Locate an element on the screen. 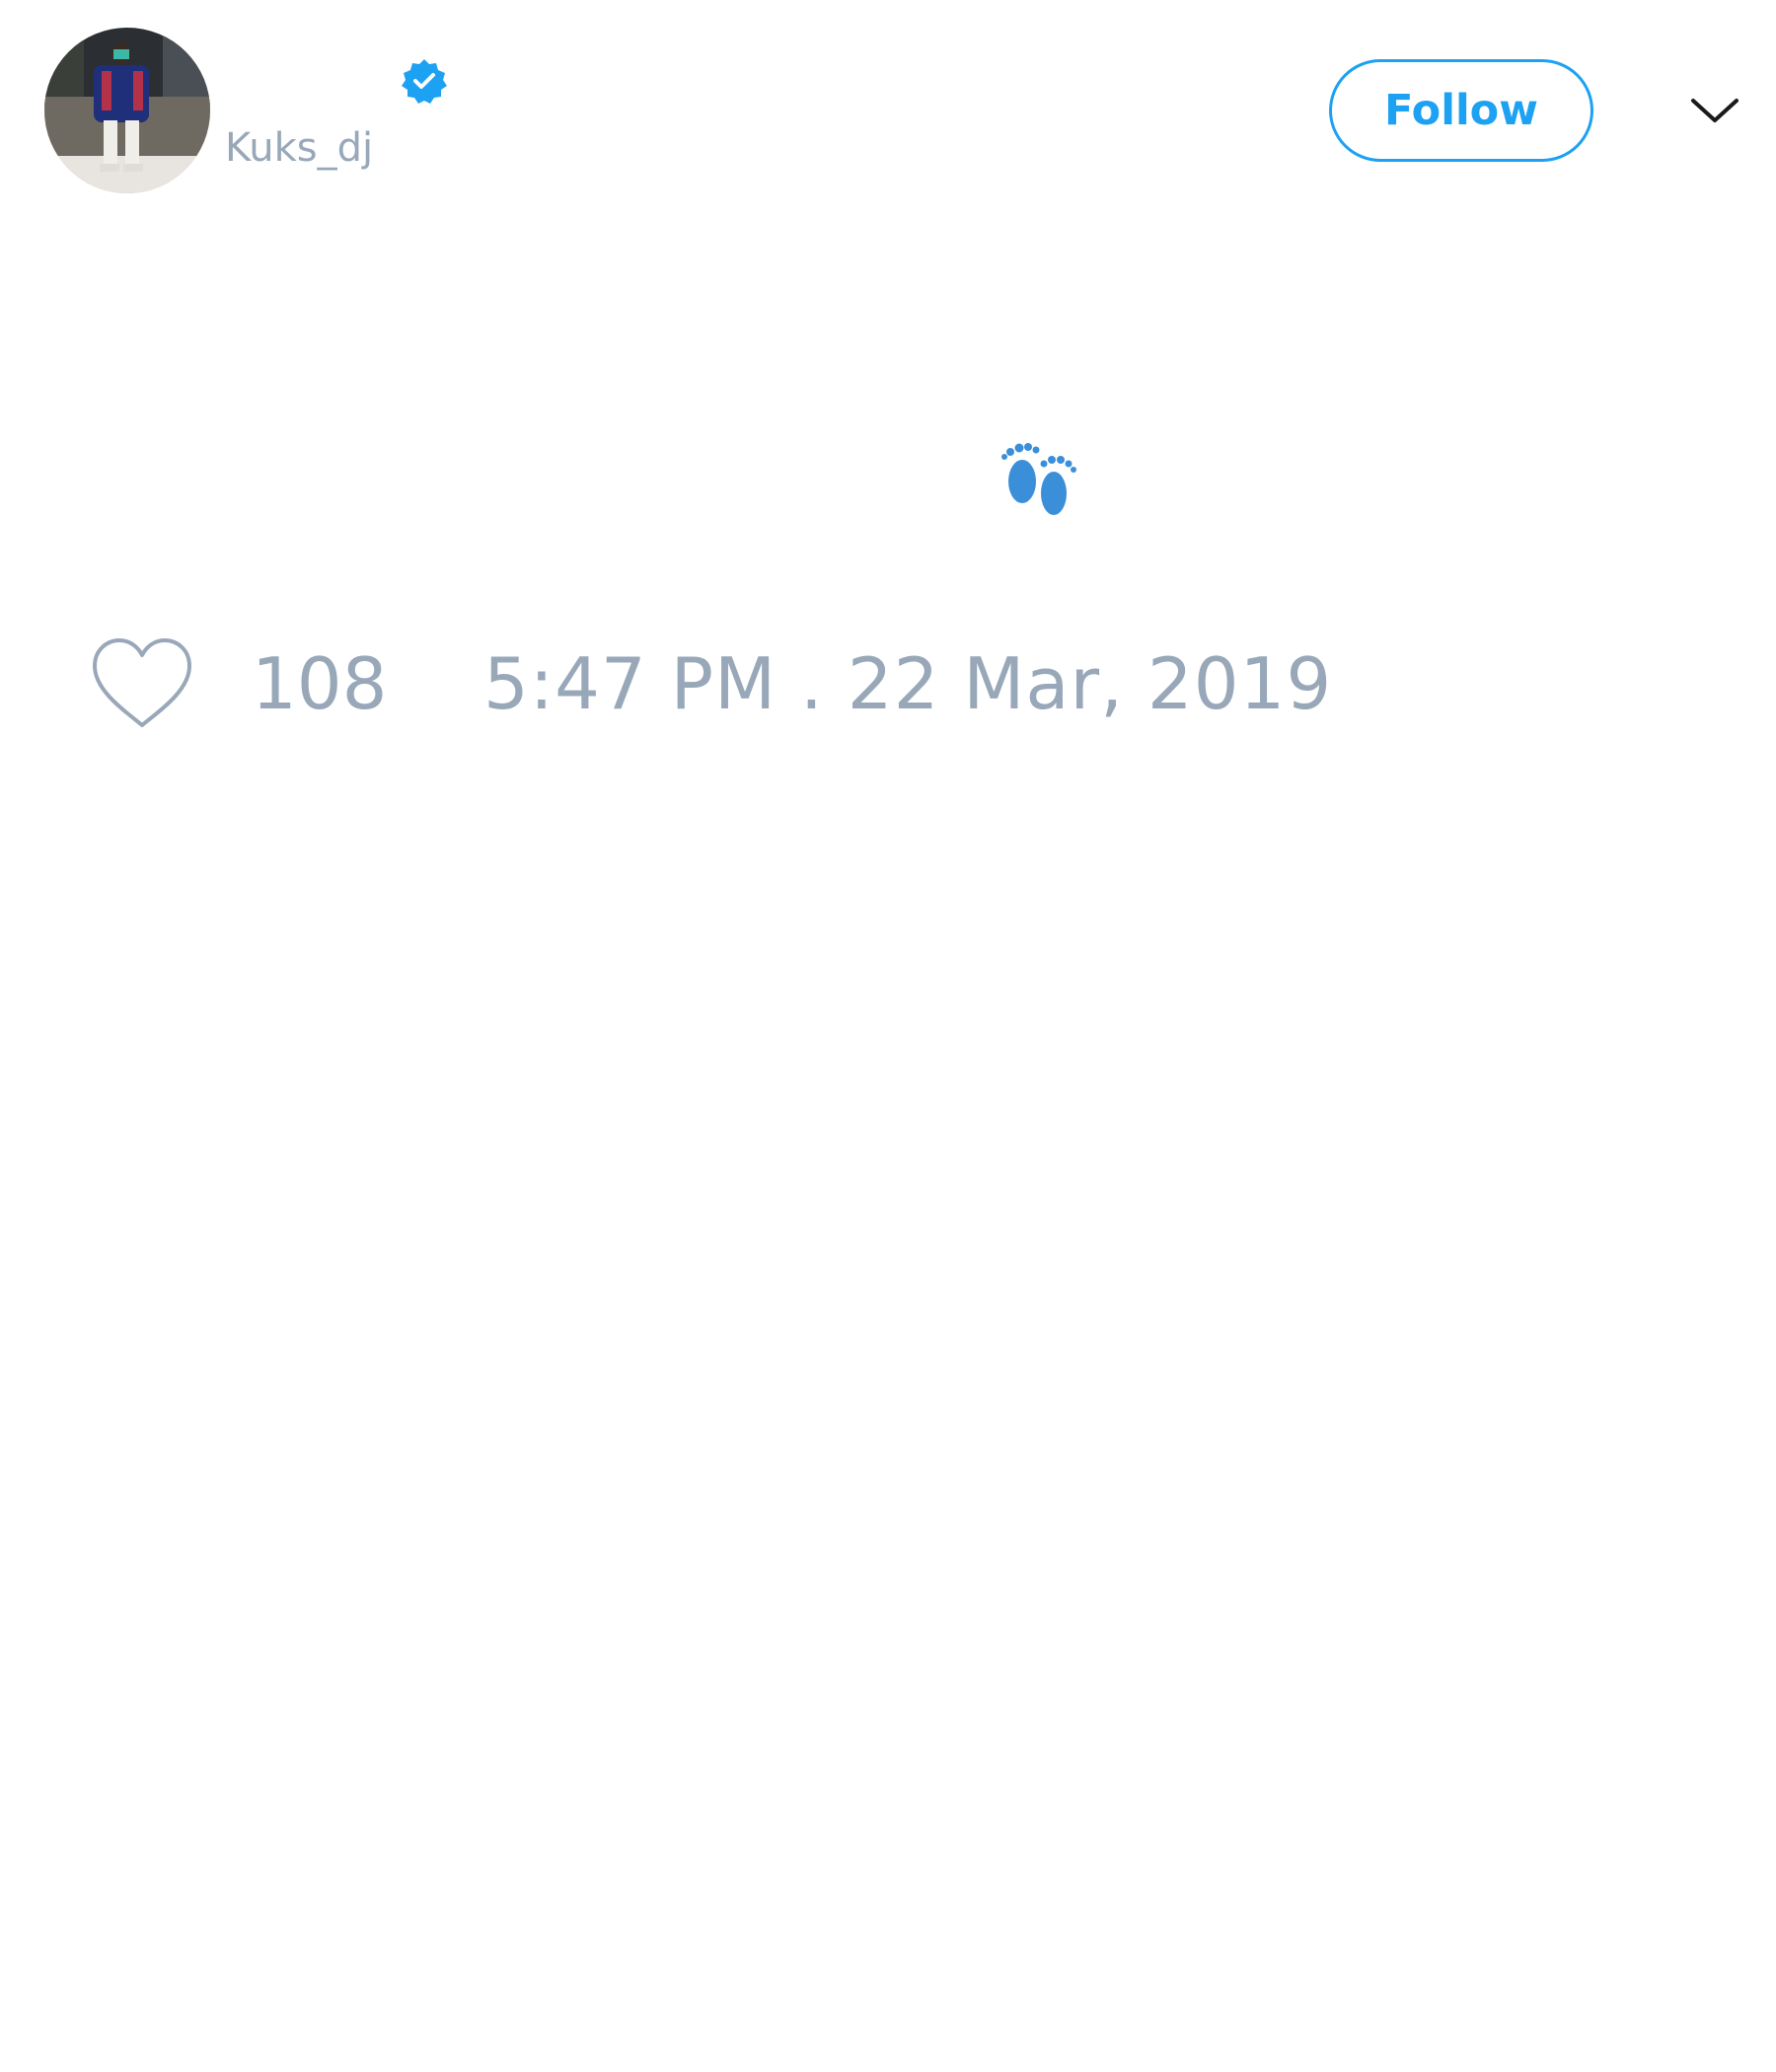 The height and width of the screenshot is (2072, 1776). heart-outline-icon is located at coordinates (142, 684).